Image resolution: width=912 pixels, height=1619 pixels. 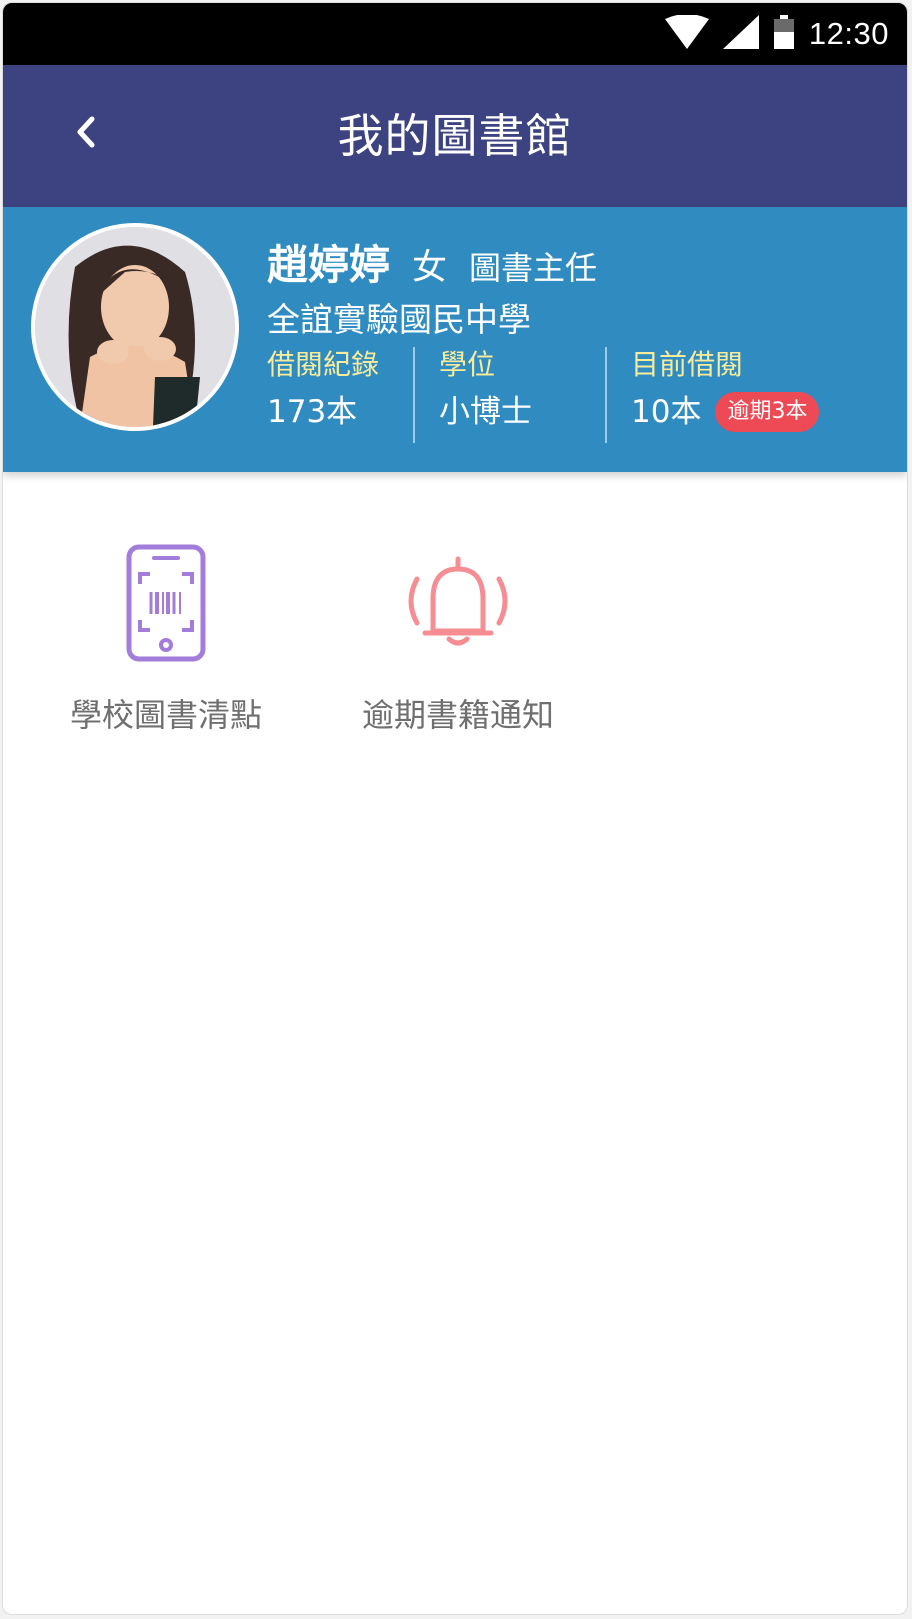 I want to click on status-icons: 12:30, so click(x=776, y=34).